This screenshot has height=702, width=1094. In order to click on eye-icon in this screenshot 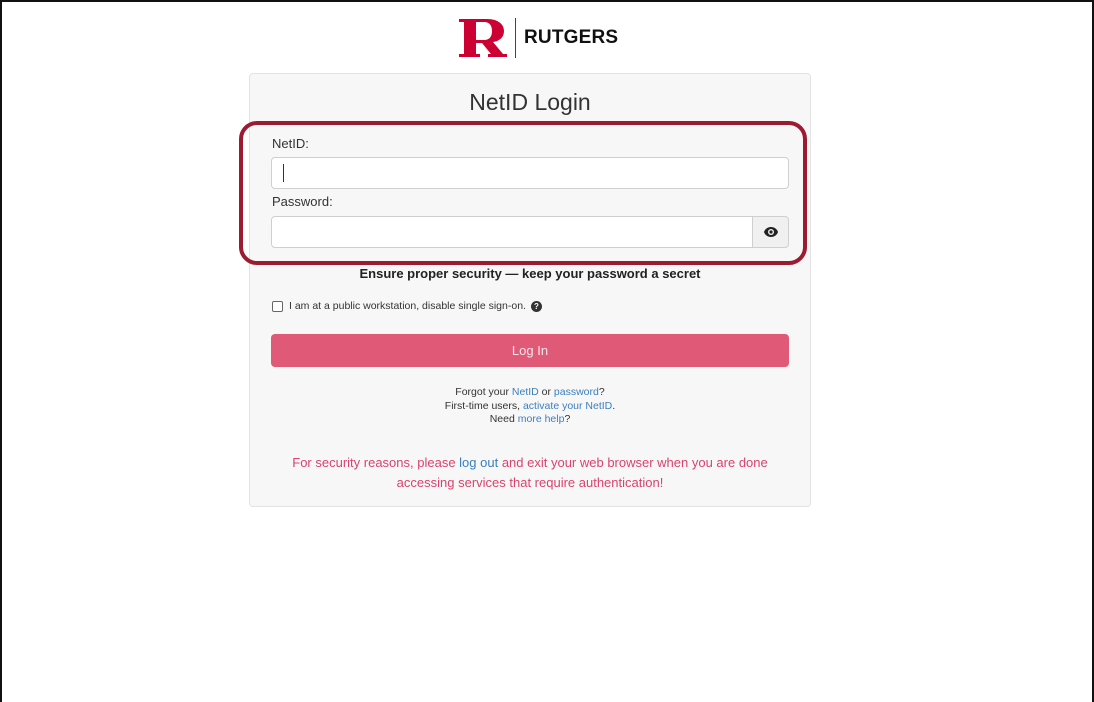, I will do `click(770, 232)`.